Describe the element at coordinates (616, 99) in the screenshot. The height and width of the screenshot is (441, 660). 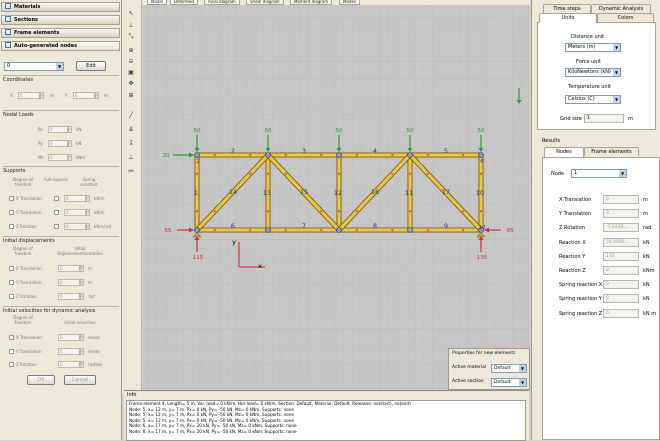
I see `chevron-down-icon: ▼` at that location.